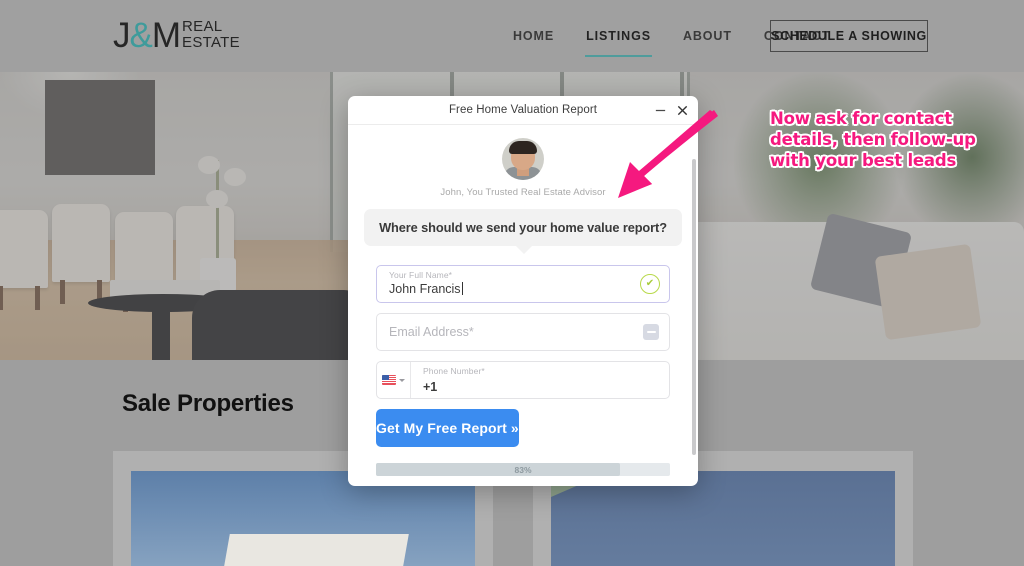  What do you see at coordinates (447, 428) in the screenshot?
I see `get-free-report-button: Get My Free Report »` at bounding box center [447, 428].